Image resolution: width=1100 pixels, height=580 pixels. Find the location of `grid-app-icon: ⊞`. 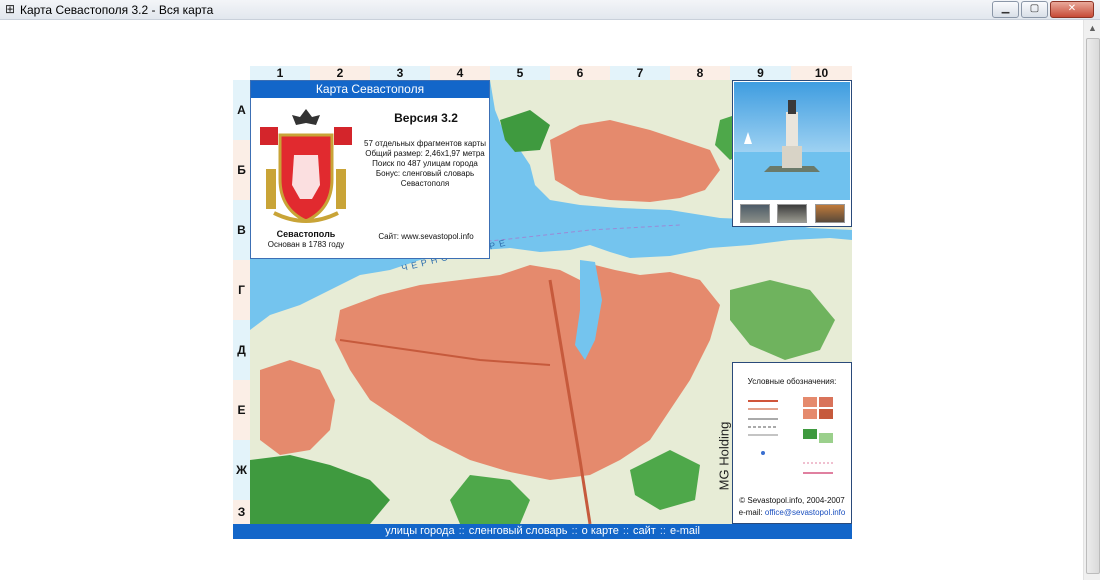

grid-app-icon: ⊞ is located at coordinates (10, 9).